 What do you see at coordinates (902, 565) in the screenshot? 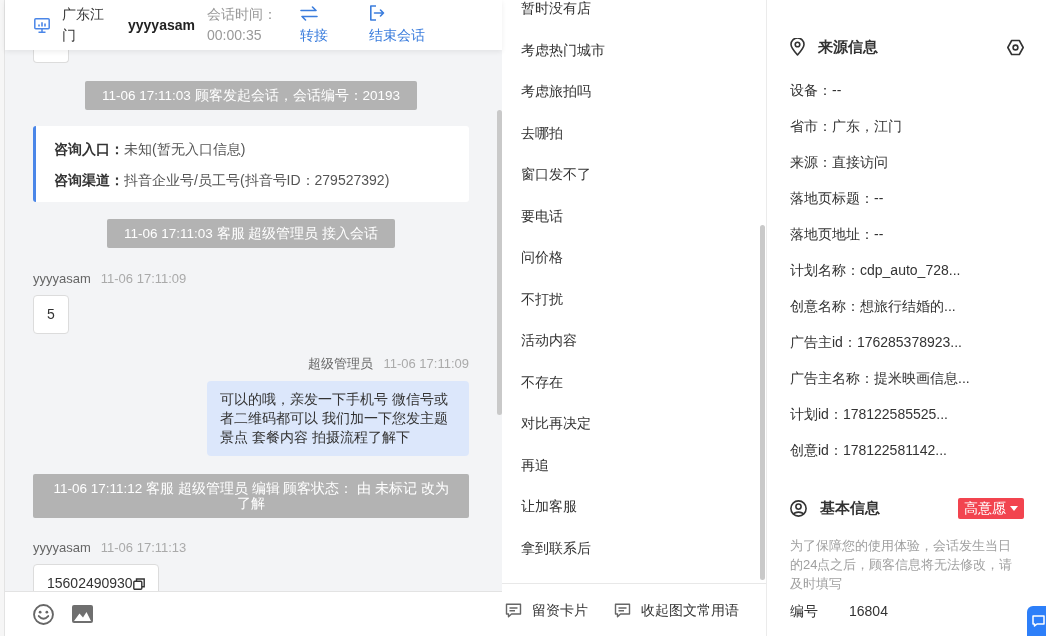
I see `hint-text: 为了保障您的使用体验，会话发生当日的24点之后，顾客信息将无法修改，请及时填写` at bounding box center [902, 565].